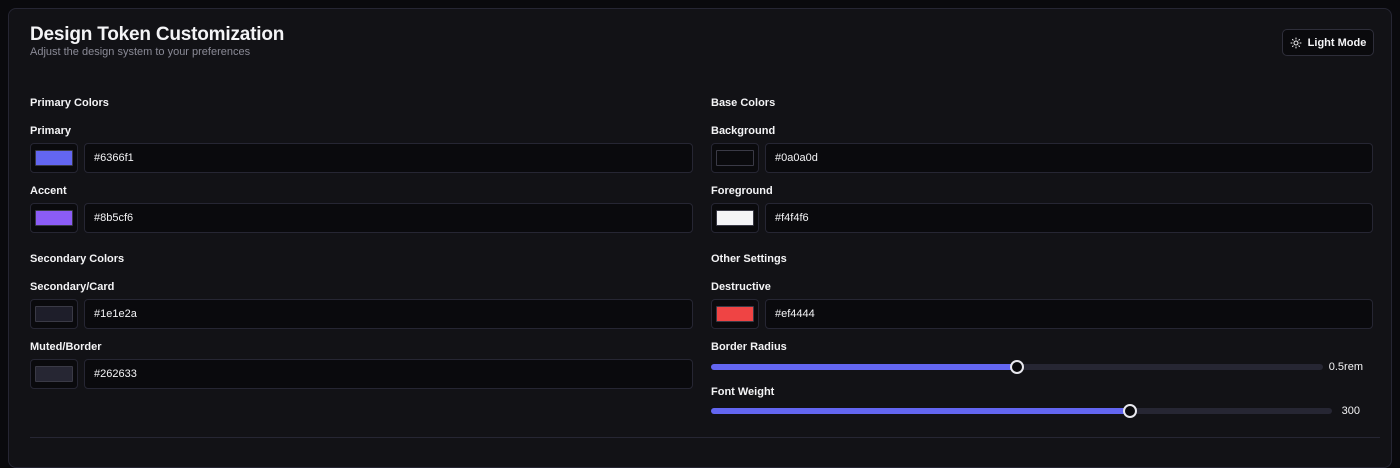  I want to click on destructive-color-picker, so click(735, 314).